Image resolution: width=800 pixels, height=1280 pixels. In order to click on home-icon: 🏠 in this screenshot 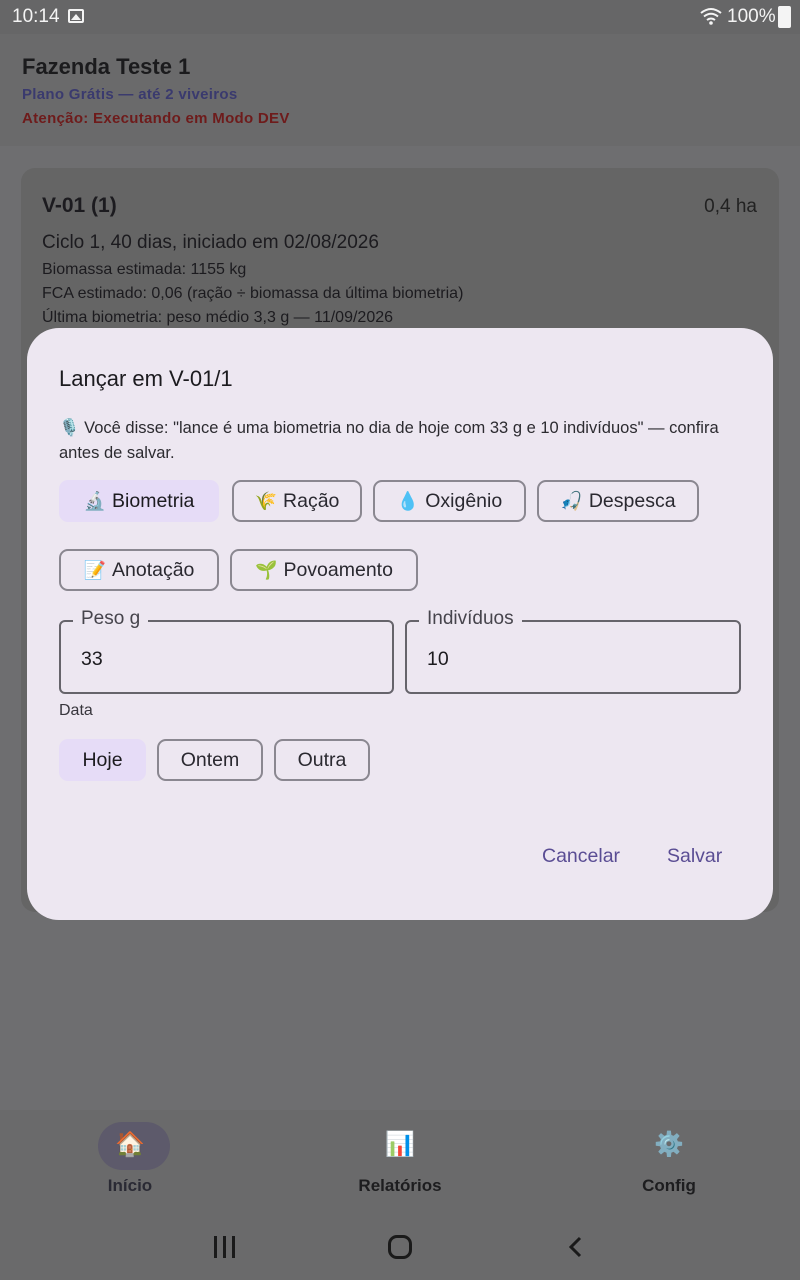, I will do `click(130, 1144)`.